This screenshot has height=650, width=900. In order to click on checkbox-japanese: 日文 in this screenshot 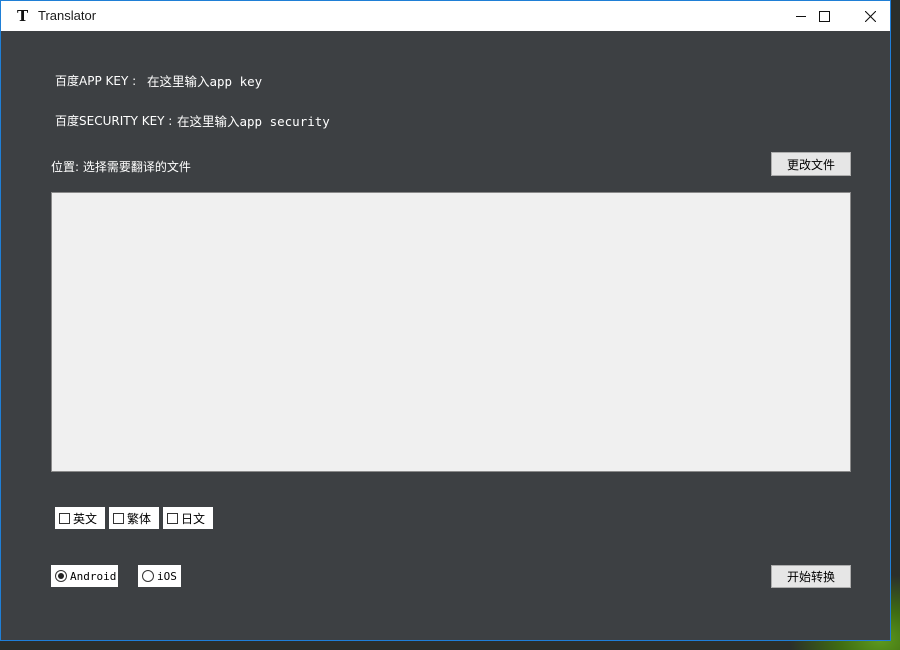, I will do `click(188, 518)`.